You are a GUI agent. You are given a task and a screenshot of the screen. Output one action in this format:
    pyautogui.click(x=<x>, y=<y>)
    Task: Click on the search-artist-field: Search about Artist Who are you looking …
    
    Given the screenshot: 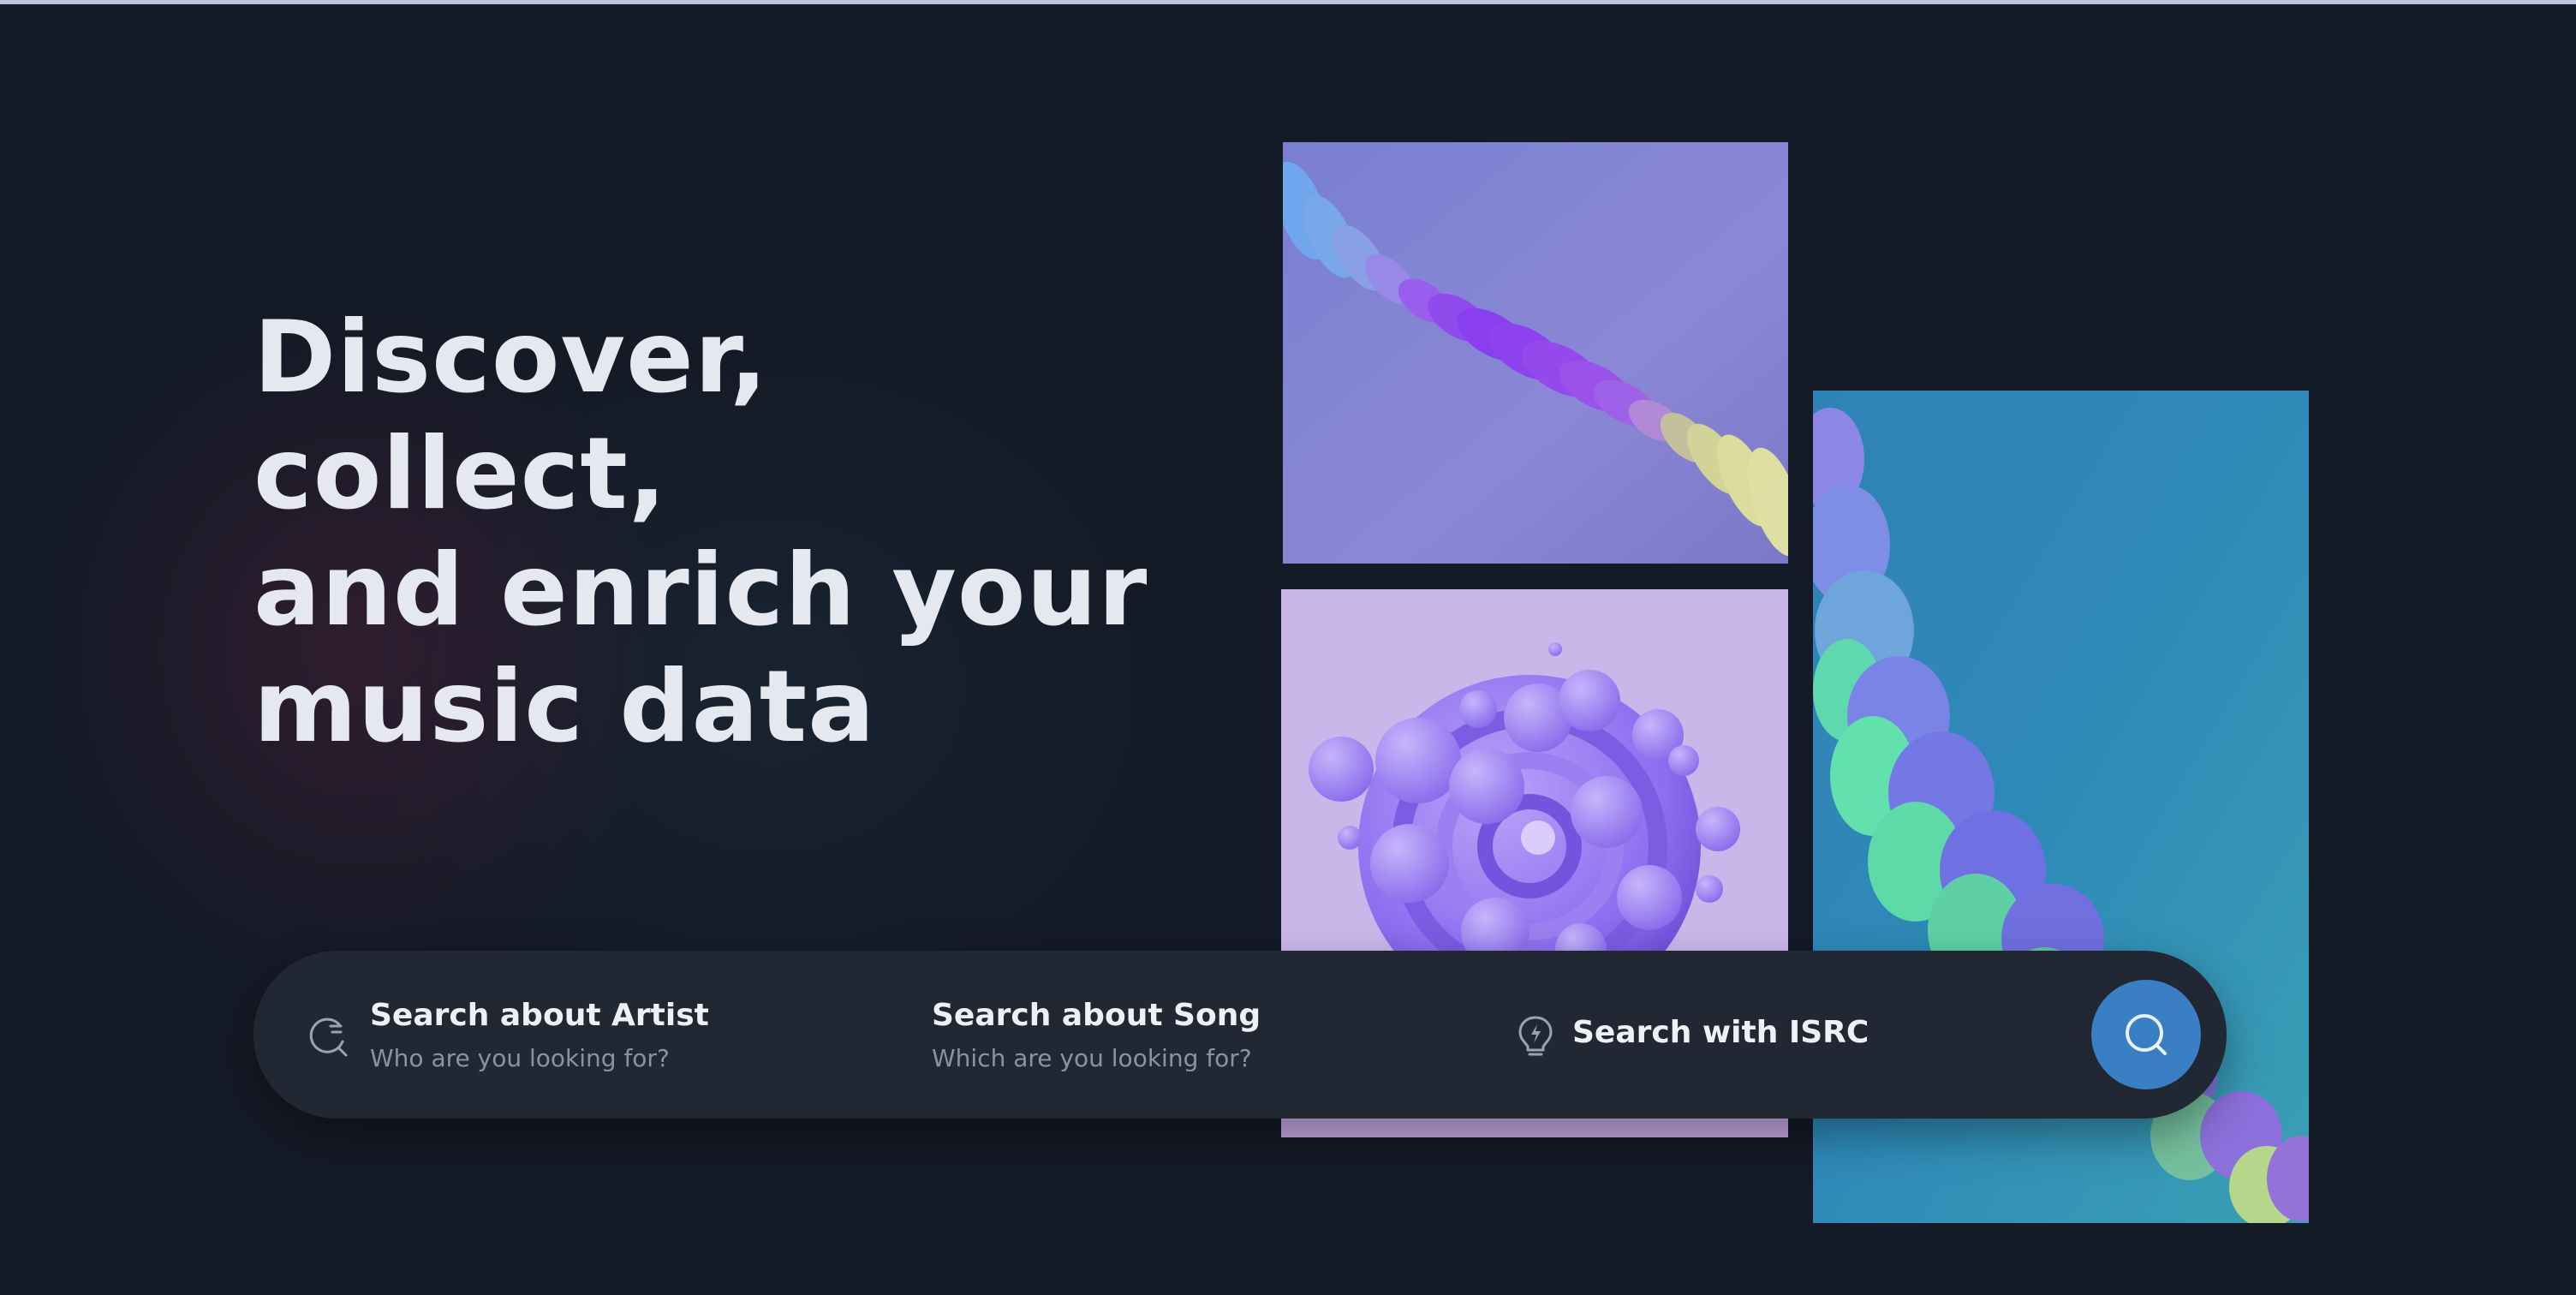 What is the action you would take?
    pyautogui.click(x=562, y=1035)
    